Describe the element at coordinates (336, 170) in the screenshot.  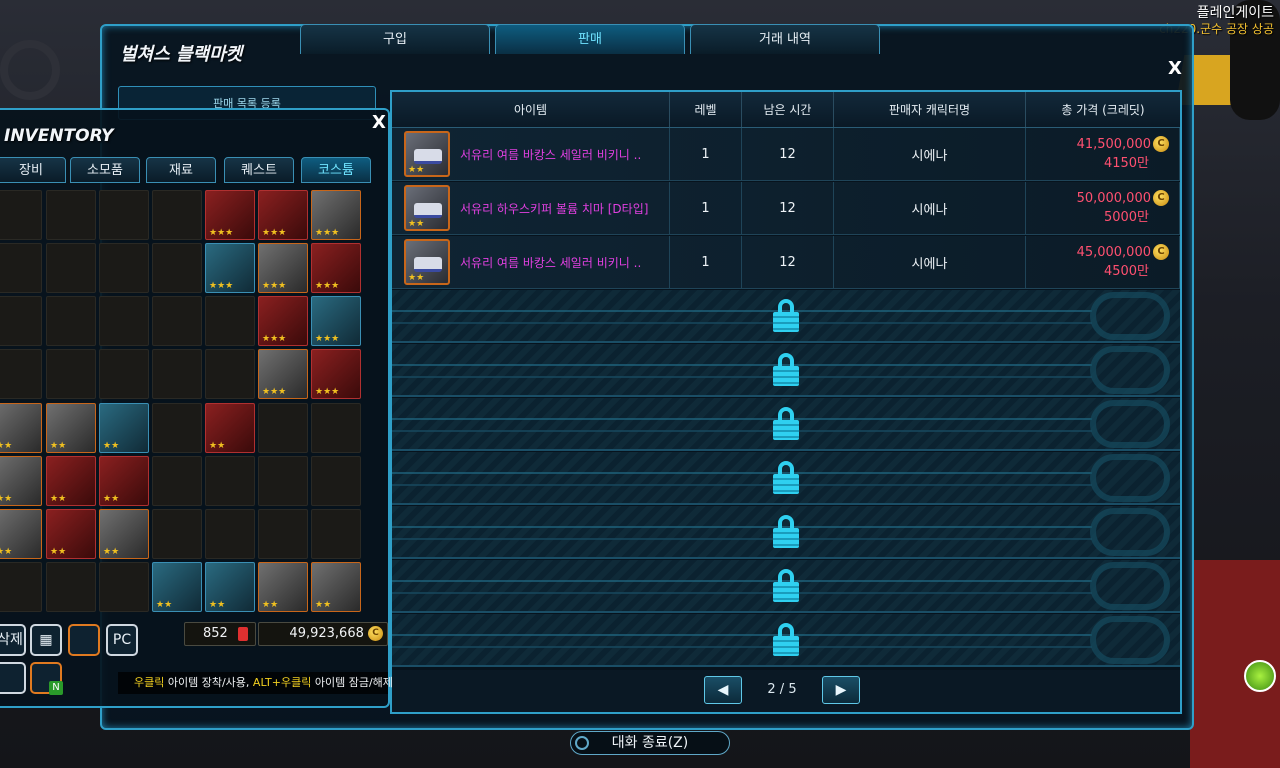
I see `inv-tab-costume: 코스튬` at that location.